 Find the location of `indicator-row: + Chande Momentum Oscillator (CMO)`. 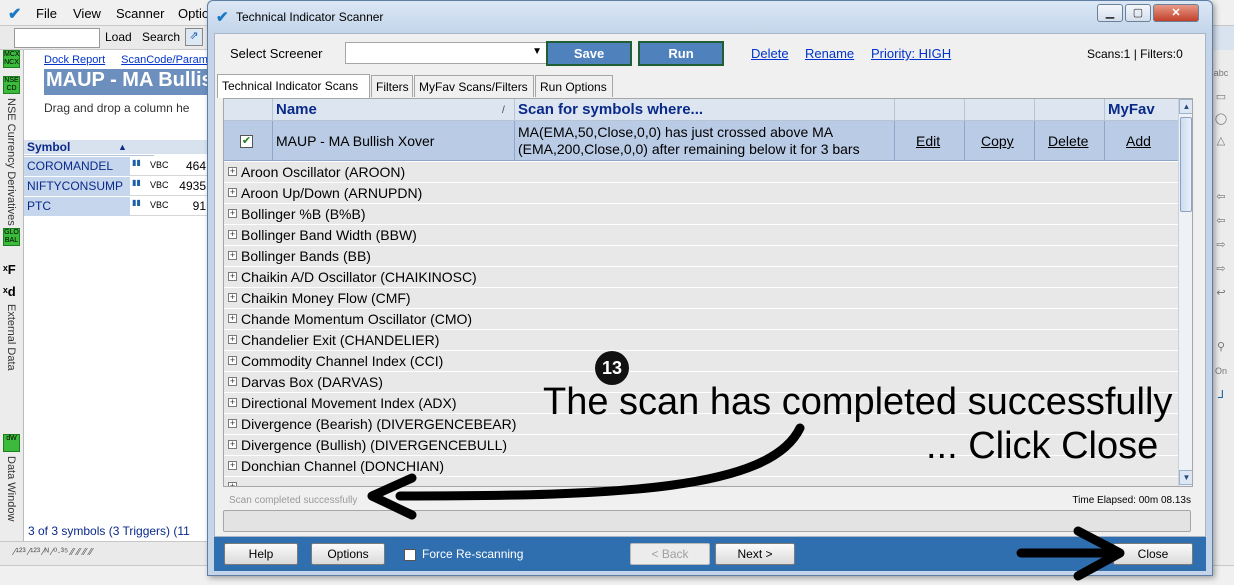

indicator-row: + Chande Momentum Oscillator (CMO) is located at coordinates (701, 319).